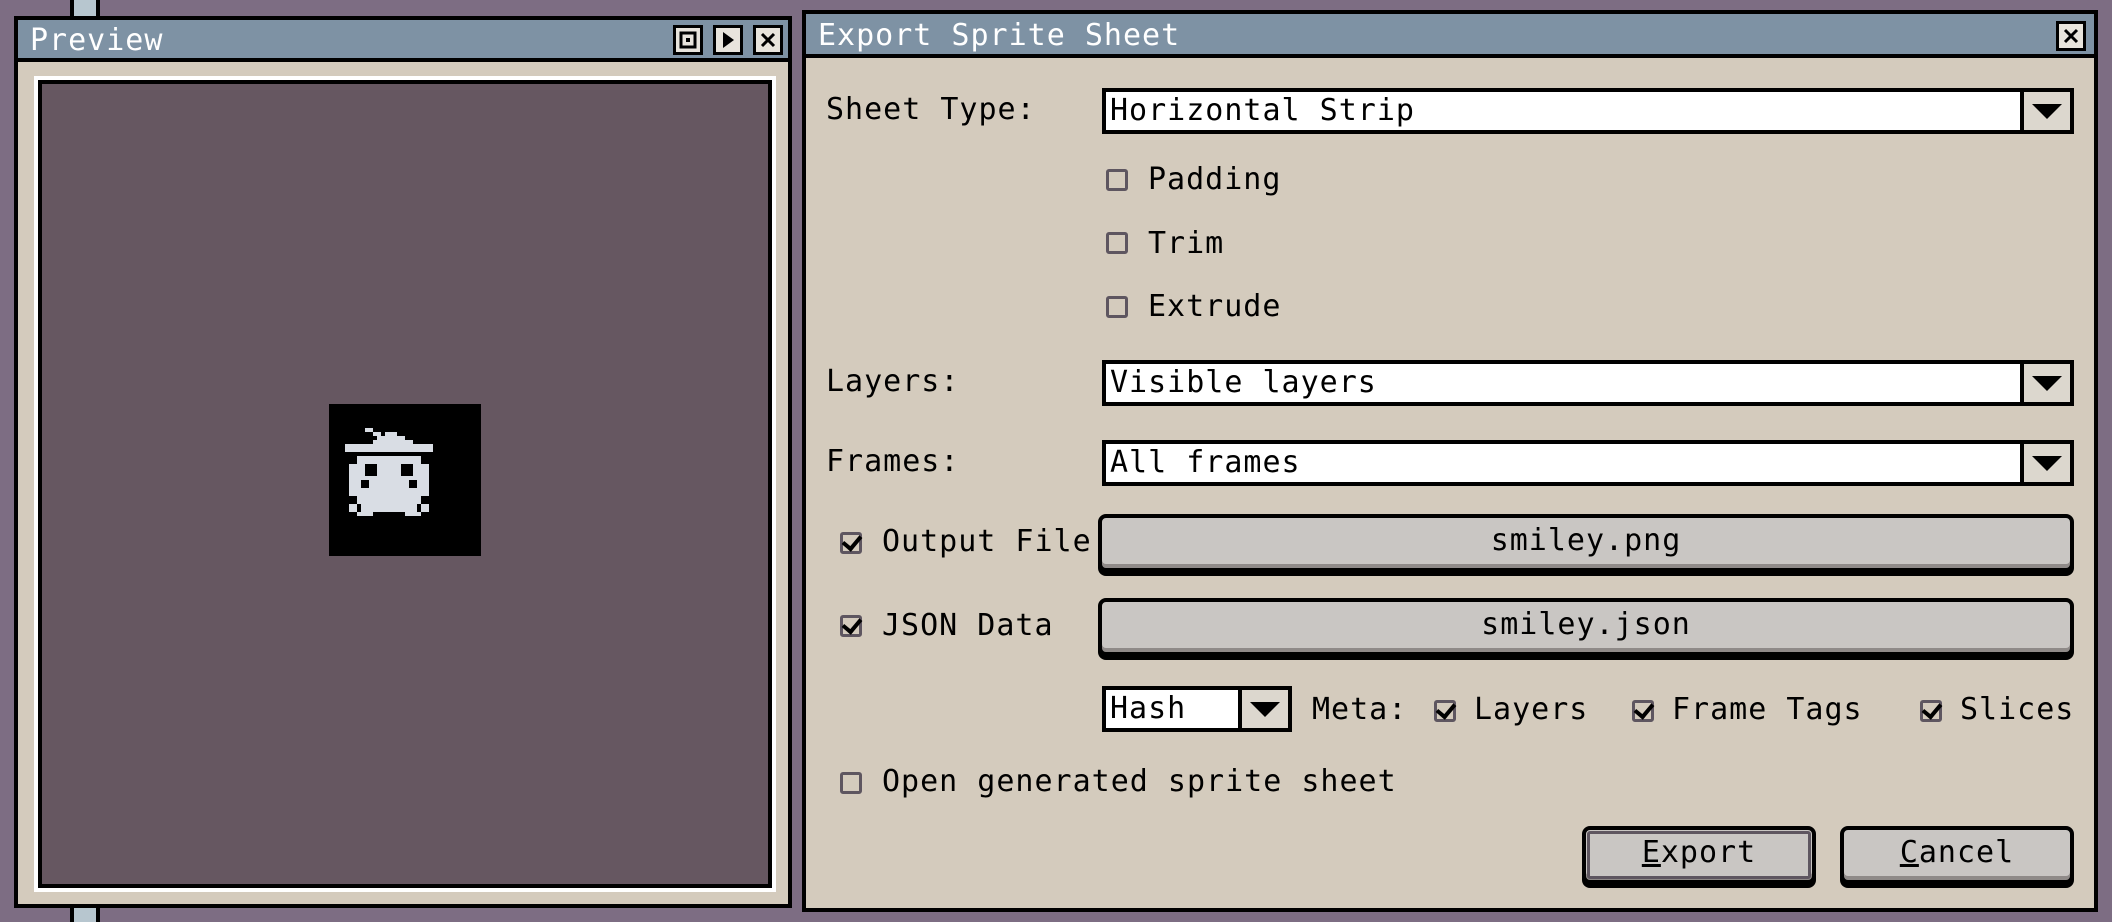 Image resolution: width=2112 pixels, height=922 pixels. What do you see at coordinates (931, 109) in the screenshot?
I see `sheet-type-label: Sheet Type:` at bounding box center [931, 109].